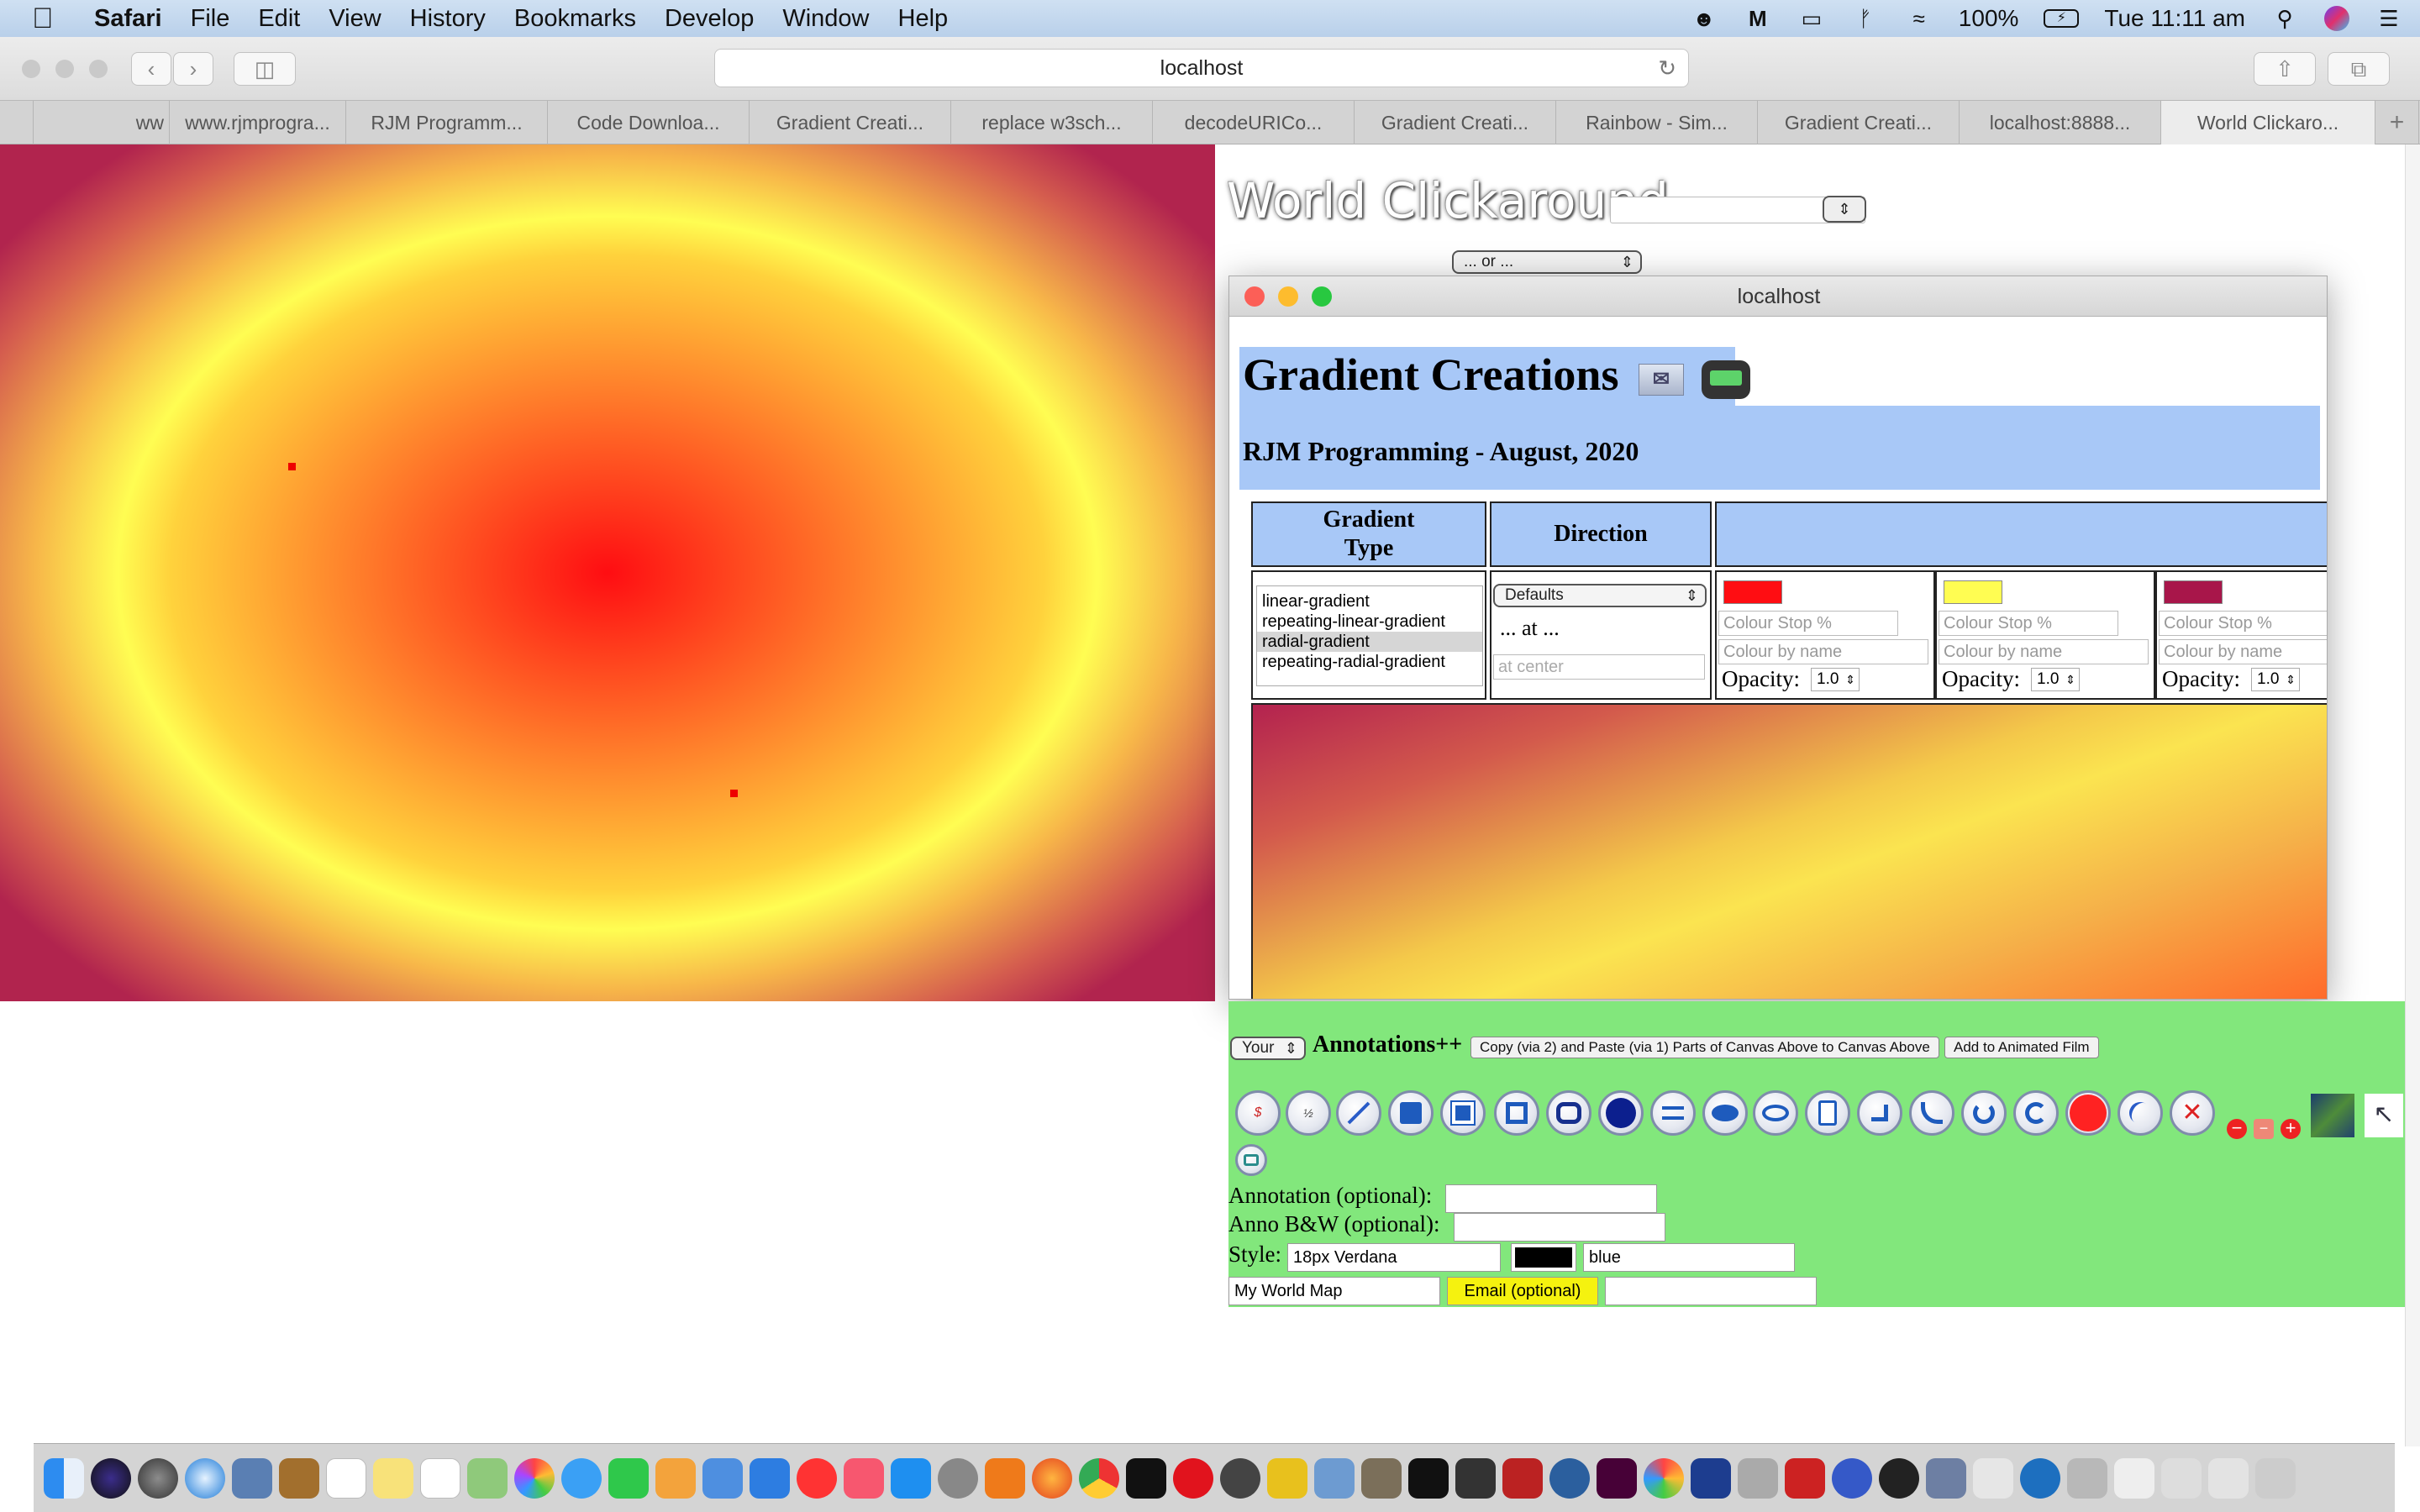  I want to click on cat-icon: ☻, so click(1704, 18).